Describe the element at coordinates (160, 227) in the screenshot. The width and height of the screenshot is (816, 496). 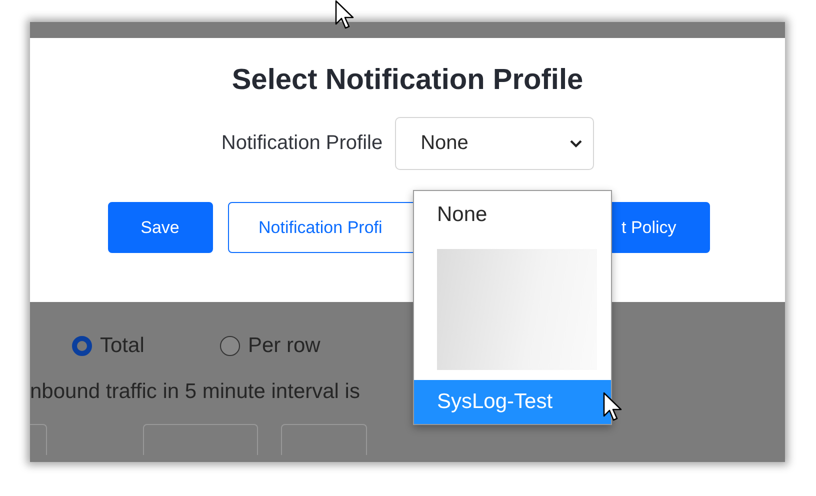
I see `dialog-button: Save` at that location.